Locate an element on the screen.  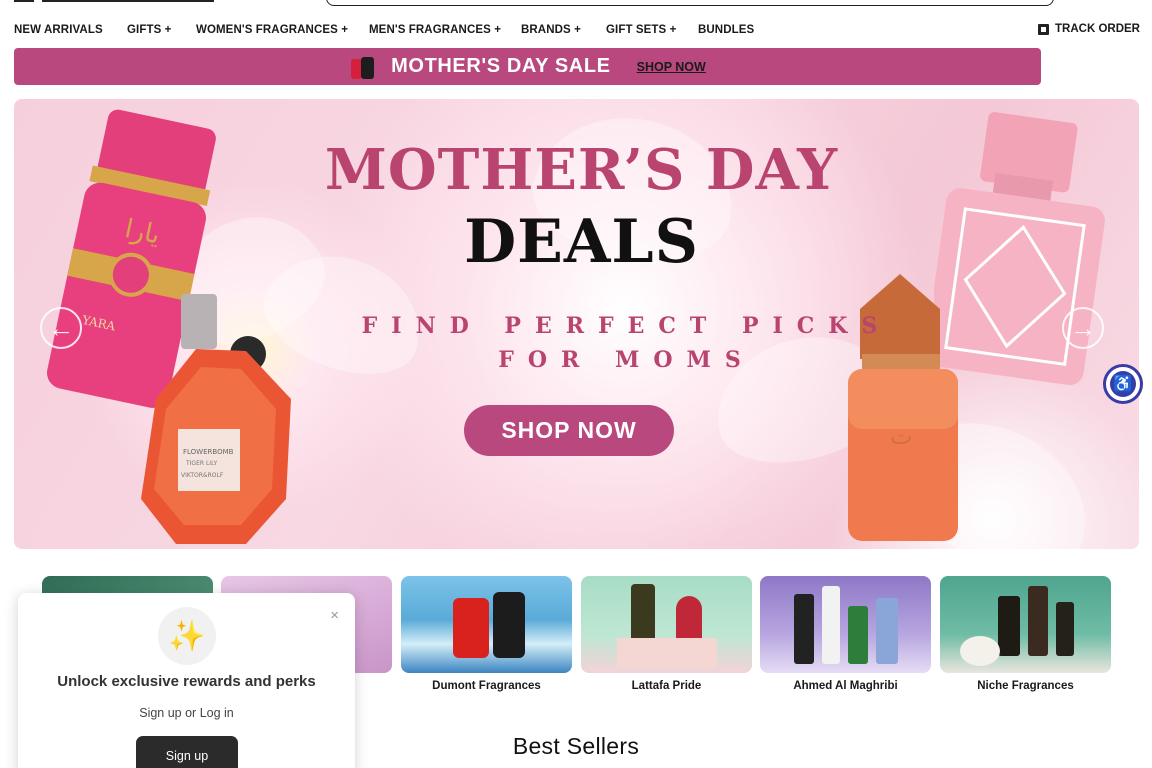
svg-text: FLOWERBOMB is located at coordinates (208, 452).